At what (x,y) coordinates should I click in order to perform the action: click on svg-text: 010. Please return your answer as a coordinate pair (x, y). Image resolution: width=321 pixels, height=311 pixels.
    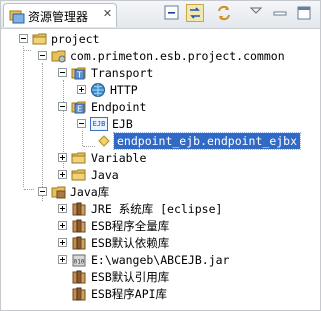
    Looking at the image, I should click on (79, 262).